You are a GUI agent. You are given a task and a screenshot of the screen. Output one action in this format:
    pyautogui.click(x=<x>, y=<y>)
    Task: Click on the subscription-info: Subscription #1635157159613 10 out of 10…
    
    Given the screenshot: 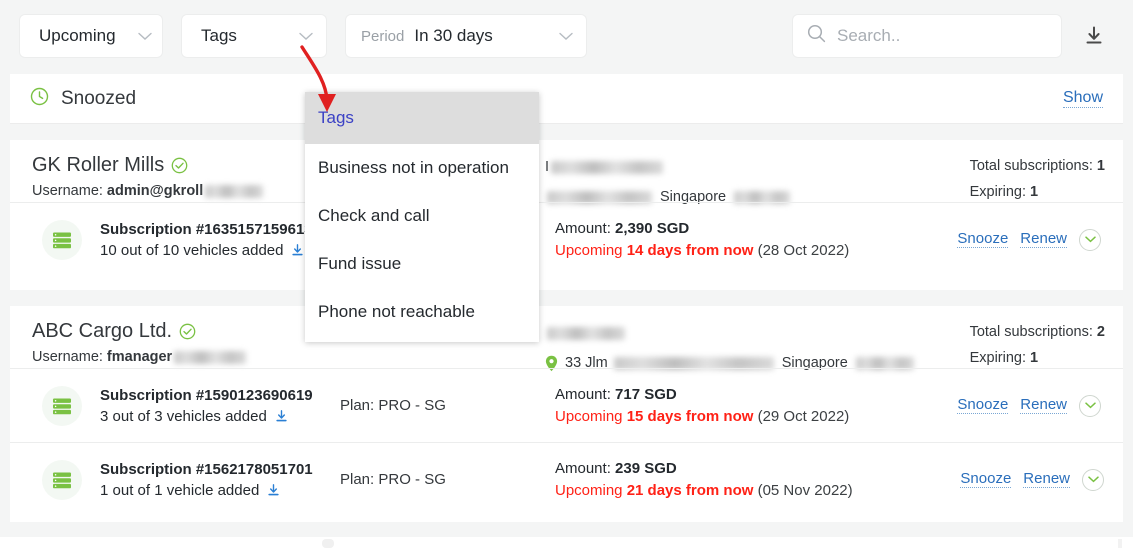 What is the action you would take?
    pyautogui.click(x=206, y=240)
    